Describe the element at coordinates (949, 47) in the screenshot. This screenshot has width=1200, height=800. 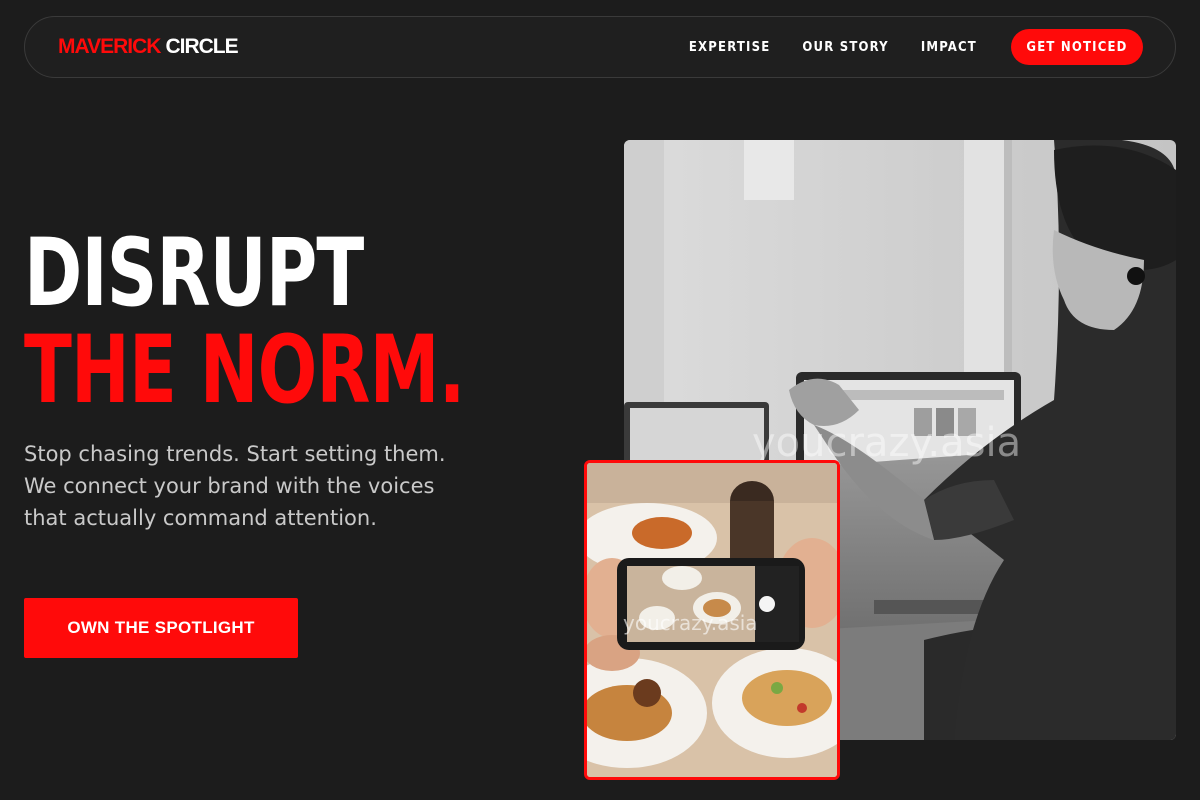
I see `nav-link-impact: IMPACT` at that location.